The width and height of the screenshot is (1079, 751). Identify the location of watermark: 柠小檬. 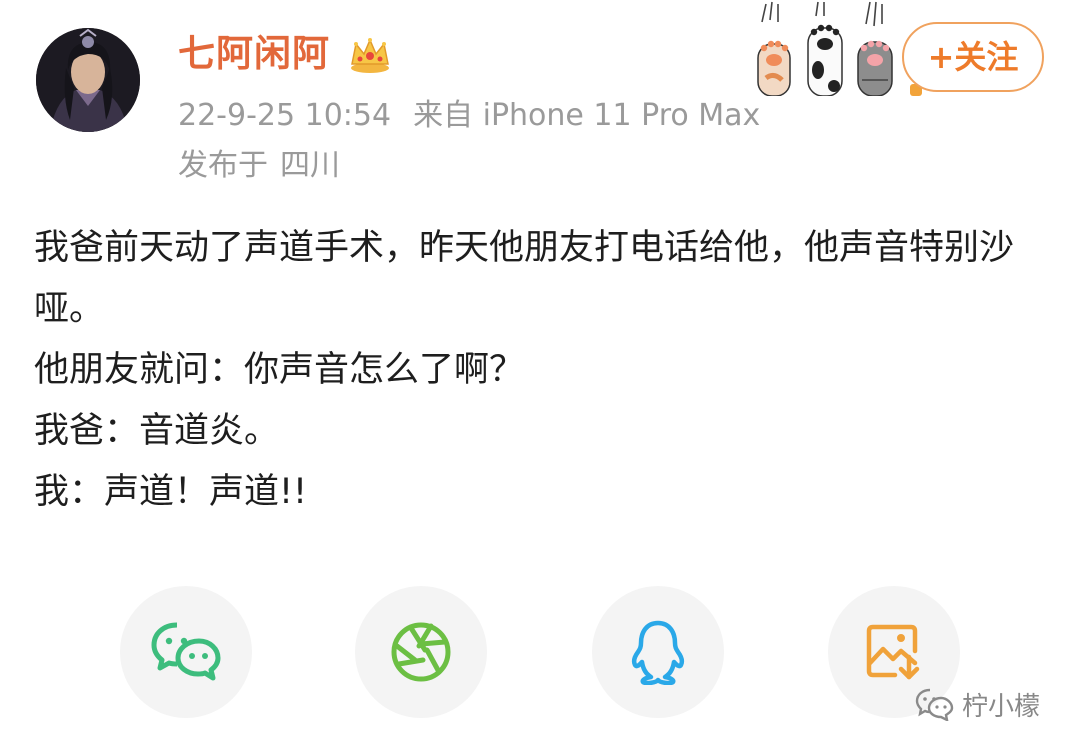
(977, 704).